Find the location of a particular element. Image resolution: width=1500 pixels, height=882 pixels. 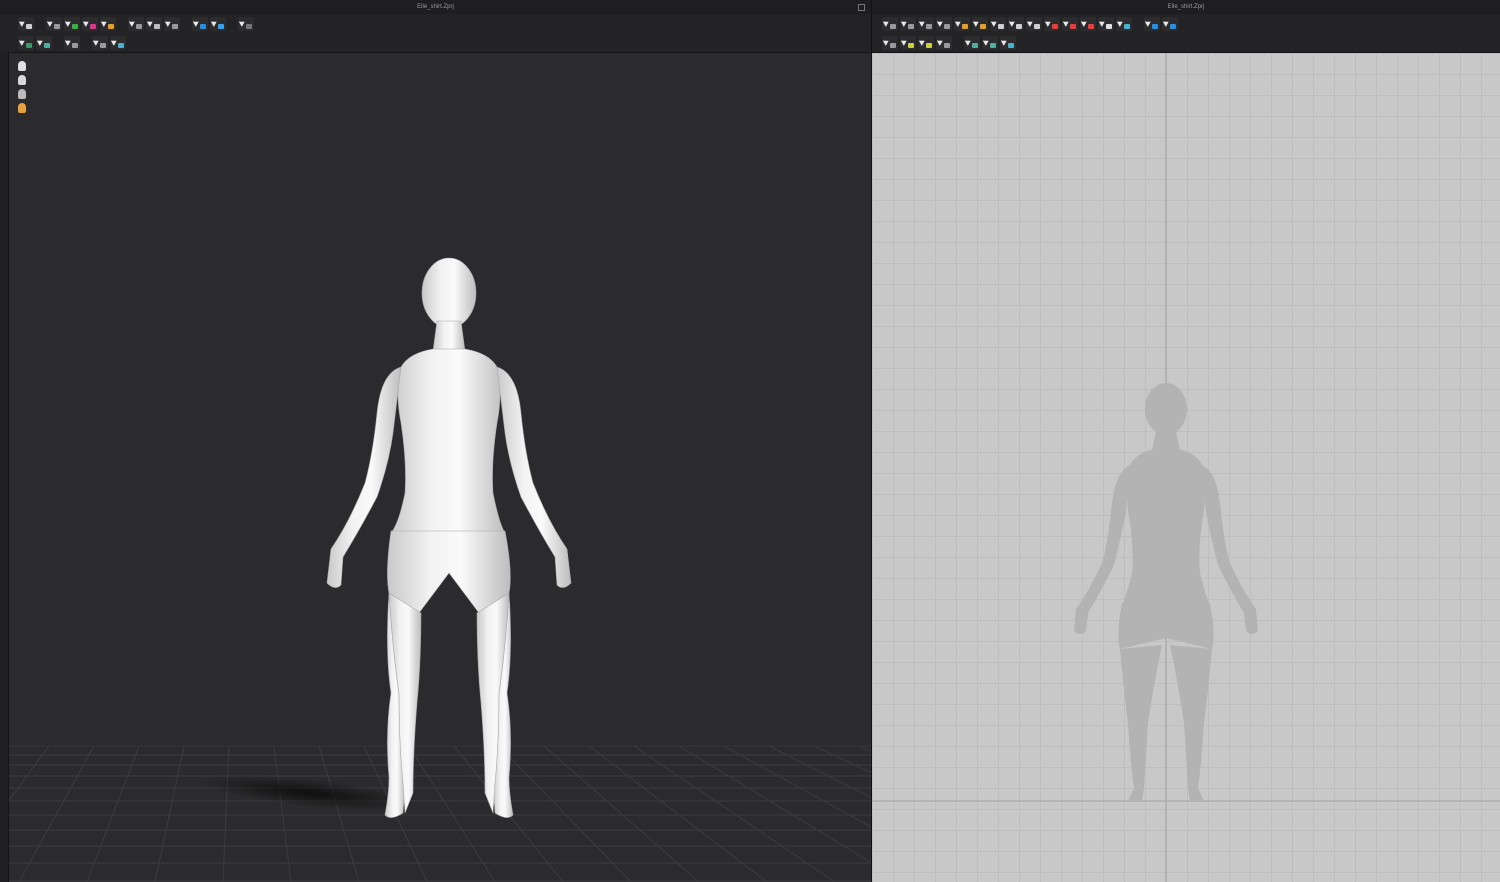

edit-pattern-icon is located at coordinates (908, 23).